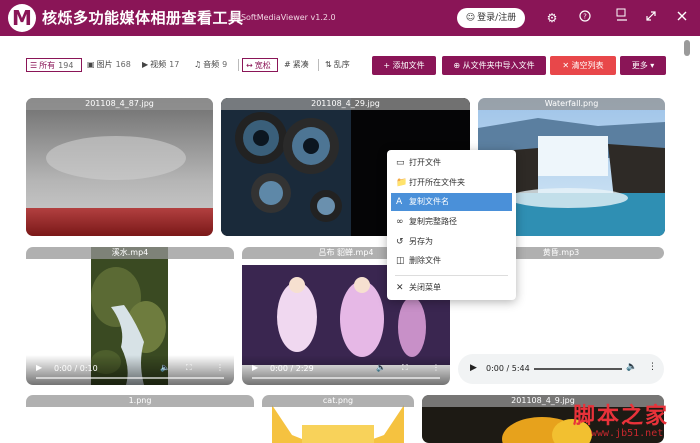  Describe the element at coordinates (345, 104) in the screenshot. I see `card-title: 201108_4_29.jpg` at that location.